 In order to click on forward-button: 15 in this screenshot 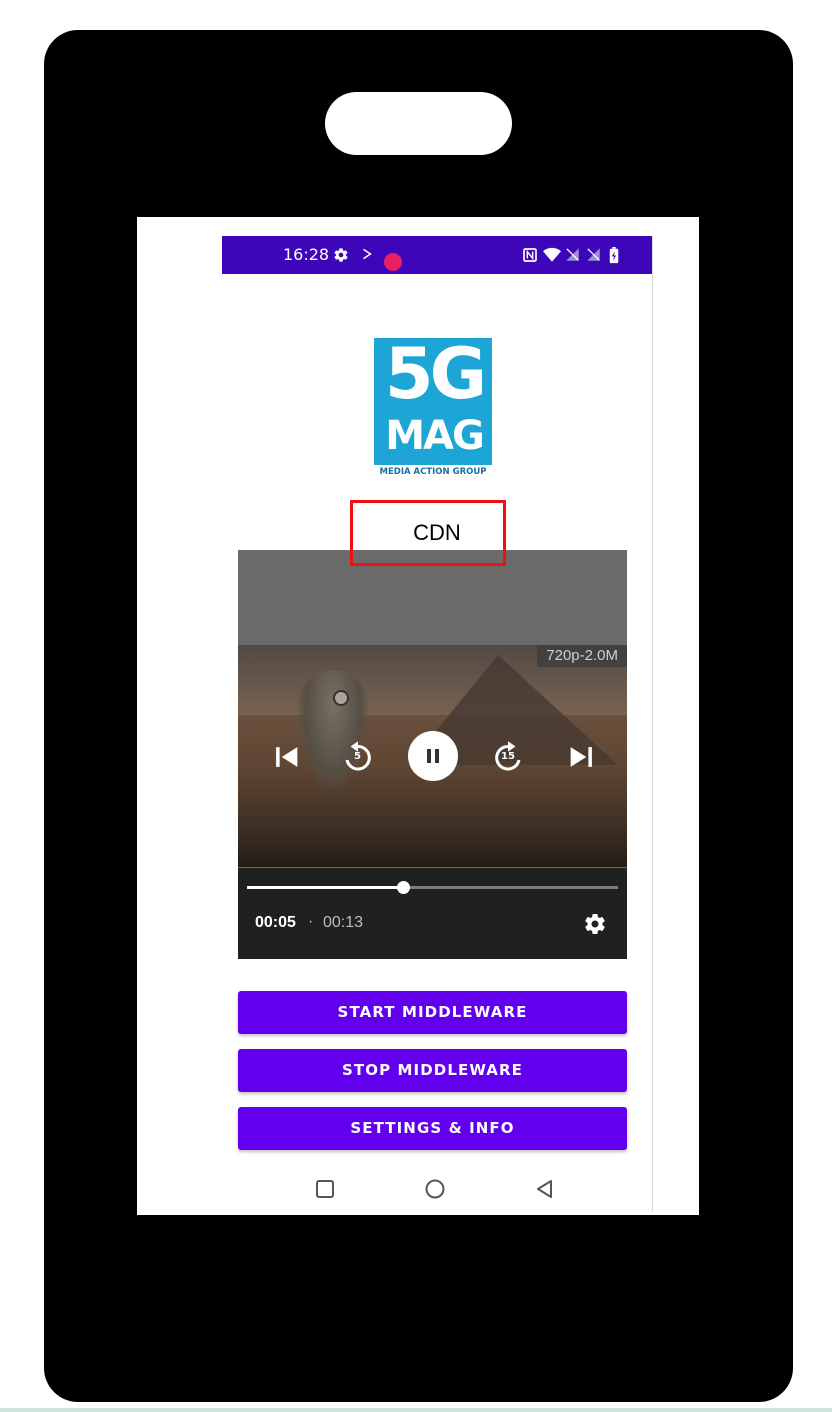, I will do `click(508, 757)`.